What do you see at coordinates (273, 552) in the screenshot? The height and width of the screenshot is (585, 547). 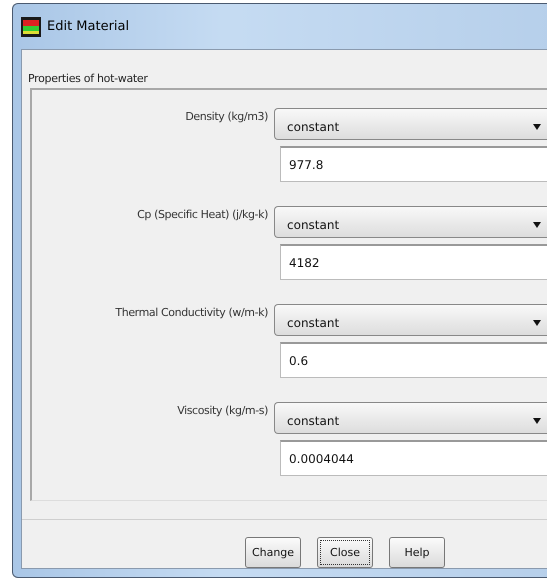 I see `dialog-button: Change` at bounding box center [273, 552].